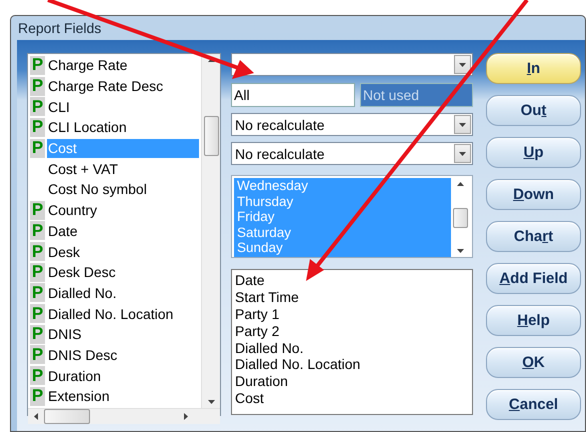 The width and height of the screenshot is (586, 432). What do you see at coordinates (123, 65) in the screenshot?
I see `field-list-item: Charge Rate` at bounding box center [123, 65].